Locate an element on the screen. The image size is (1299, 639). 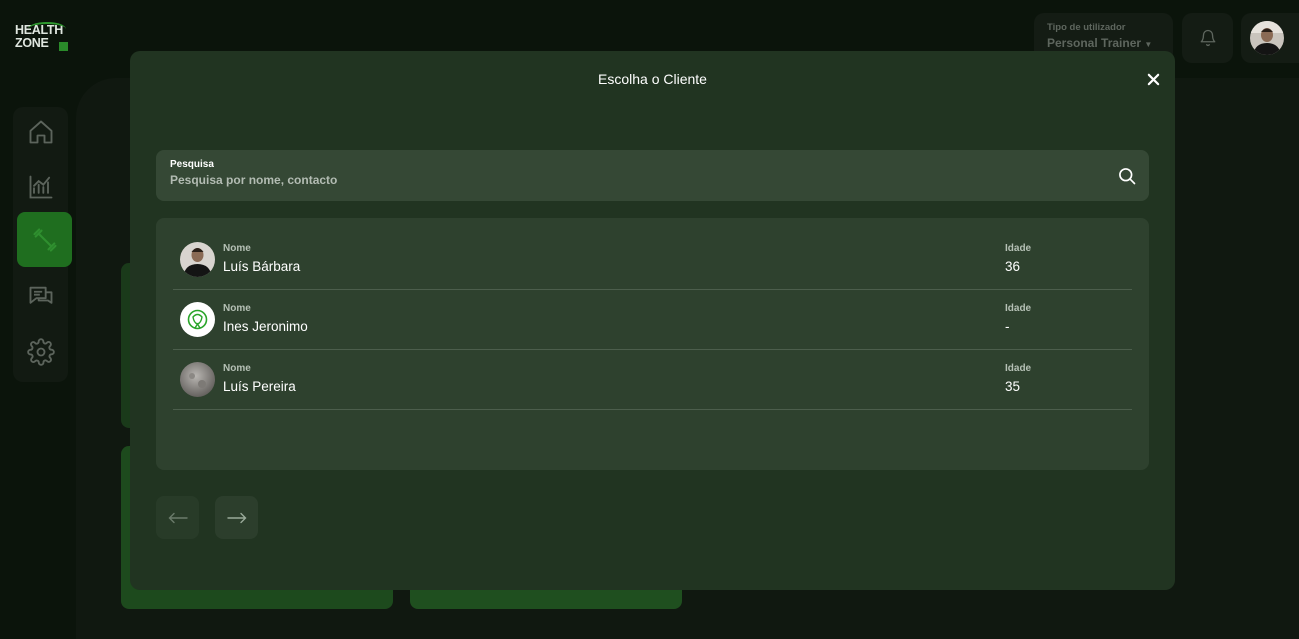
chart-icon is located at coordinates (40, 187).